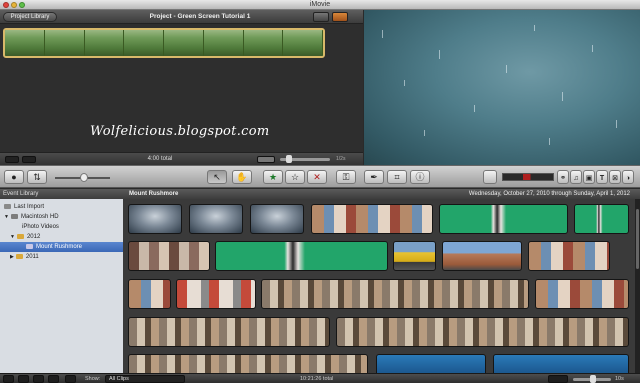 This screenshot has height=383, width=640. What do you see at coordinates (593, 379) in the screenshot?
I see `thumbnail-size-slider-knob` at bounding box center [593, 379].